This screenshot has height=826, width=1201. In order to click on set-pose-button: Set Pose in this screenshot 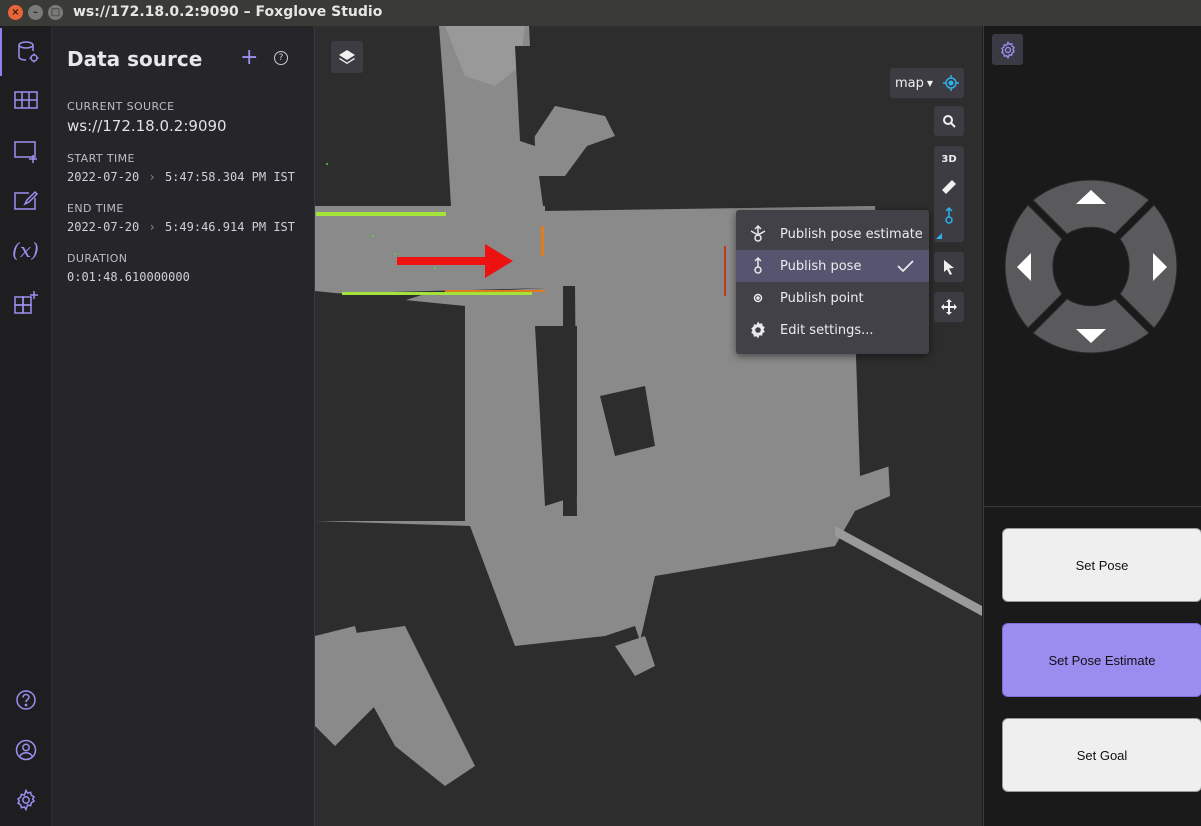, I will do `click(1101, 565)`.